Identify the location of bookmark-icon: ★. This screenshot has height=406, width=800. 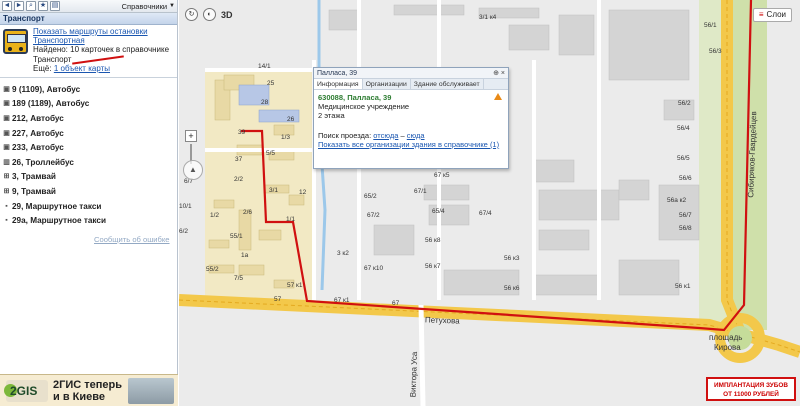
(43, 6).